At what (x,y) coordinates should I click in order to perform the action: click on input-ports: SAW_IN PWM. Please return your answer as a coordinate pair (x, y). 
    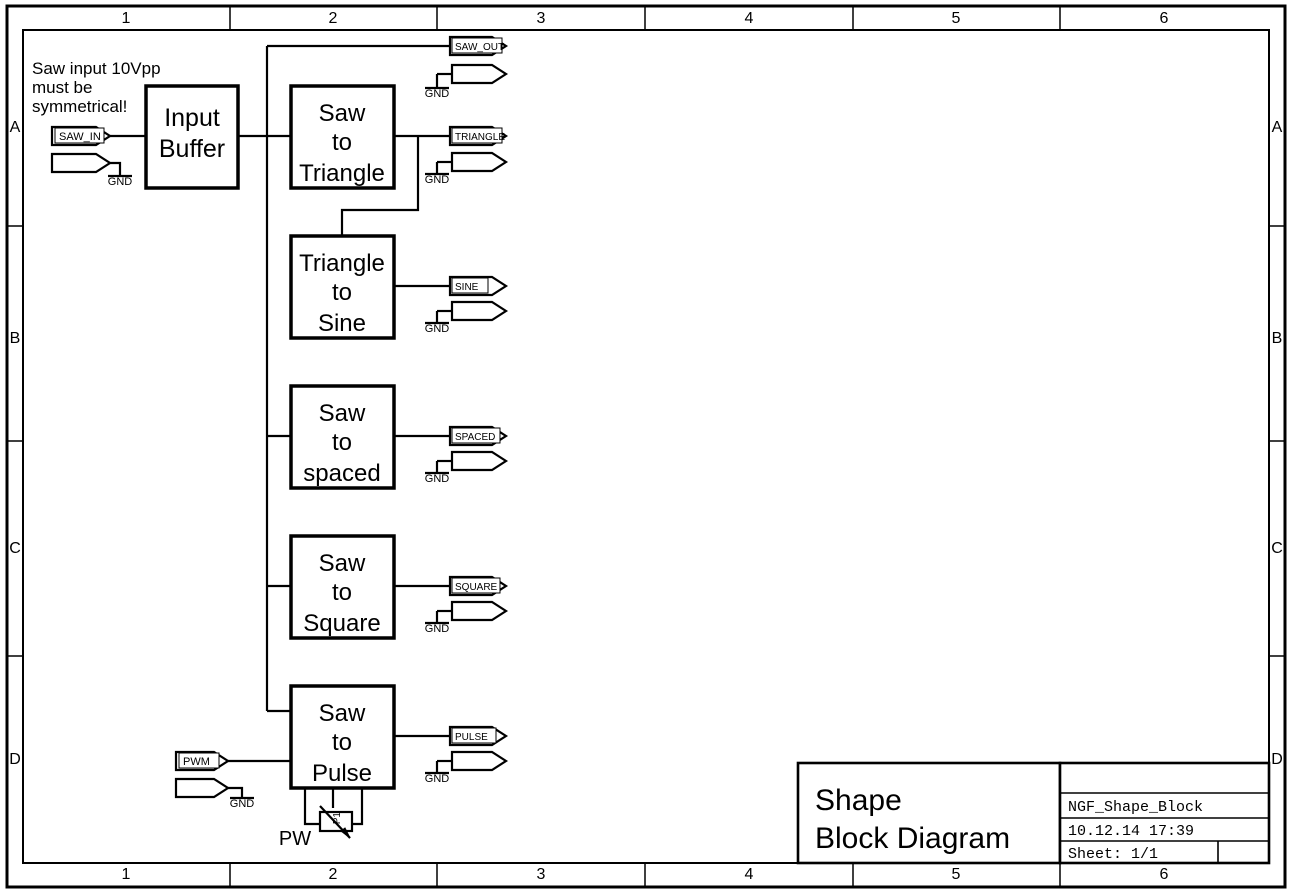
    Looking at the image, I should click on (140, 462).